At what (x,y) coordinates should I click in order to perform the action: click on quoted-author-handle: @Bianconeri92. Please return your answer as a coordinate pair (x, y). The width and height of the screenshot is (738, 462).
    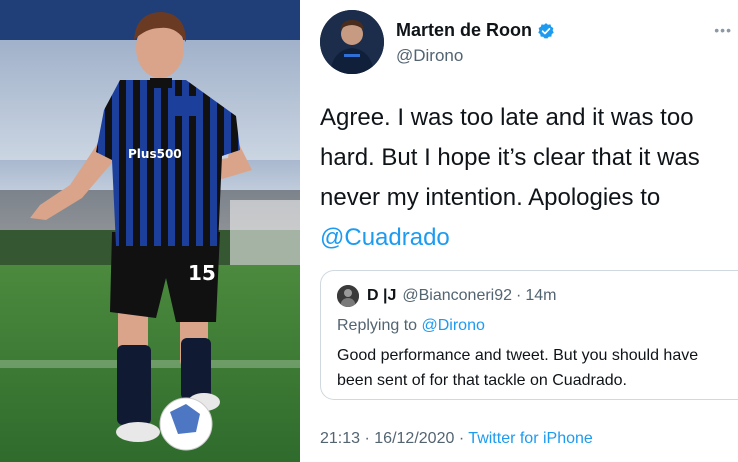
    Looking at the image, I should click on (457, 296).